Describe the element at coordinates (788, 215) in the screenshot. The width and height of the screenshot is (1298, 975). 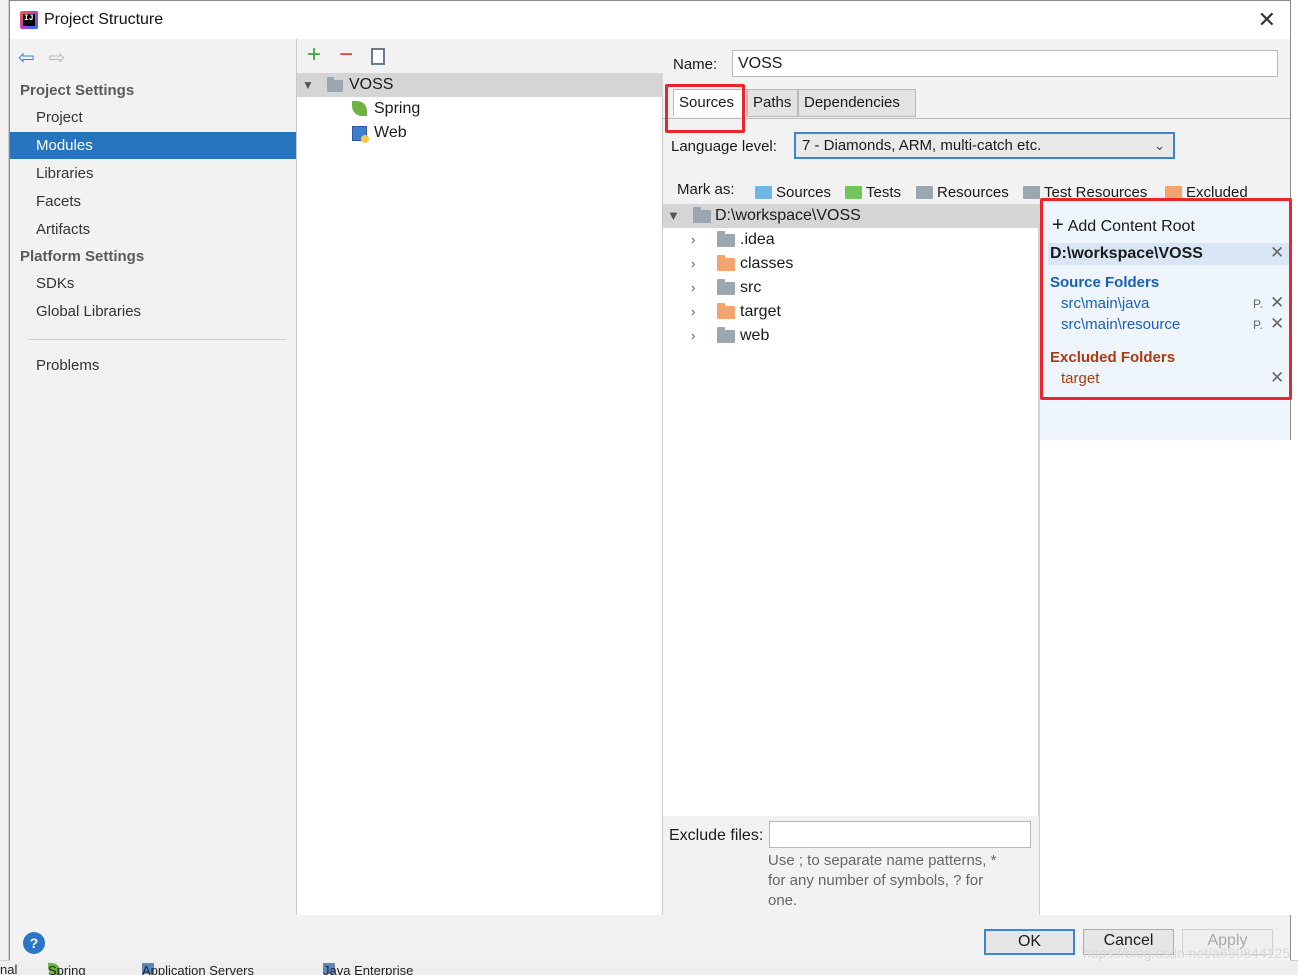
I see `file-tree-root-label: D:\workspace\VOSS` at that location.